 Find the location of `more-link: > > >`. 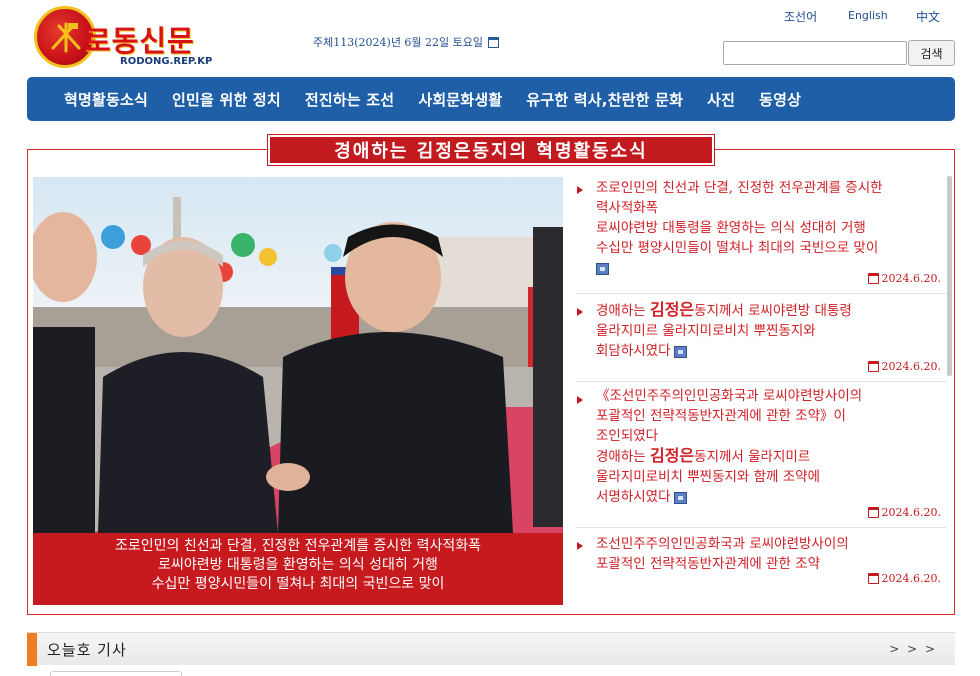

more-link: > > > is located at coordinates (913, 649).